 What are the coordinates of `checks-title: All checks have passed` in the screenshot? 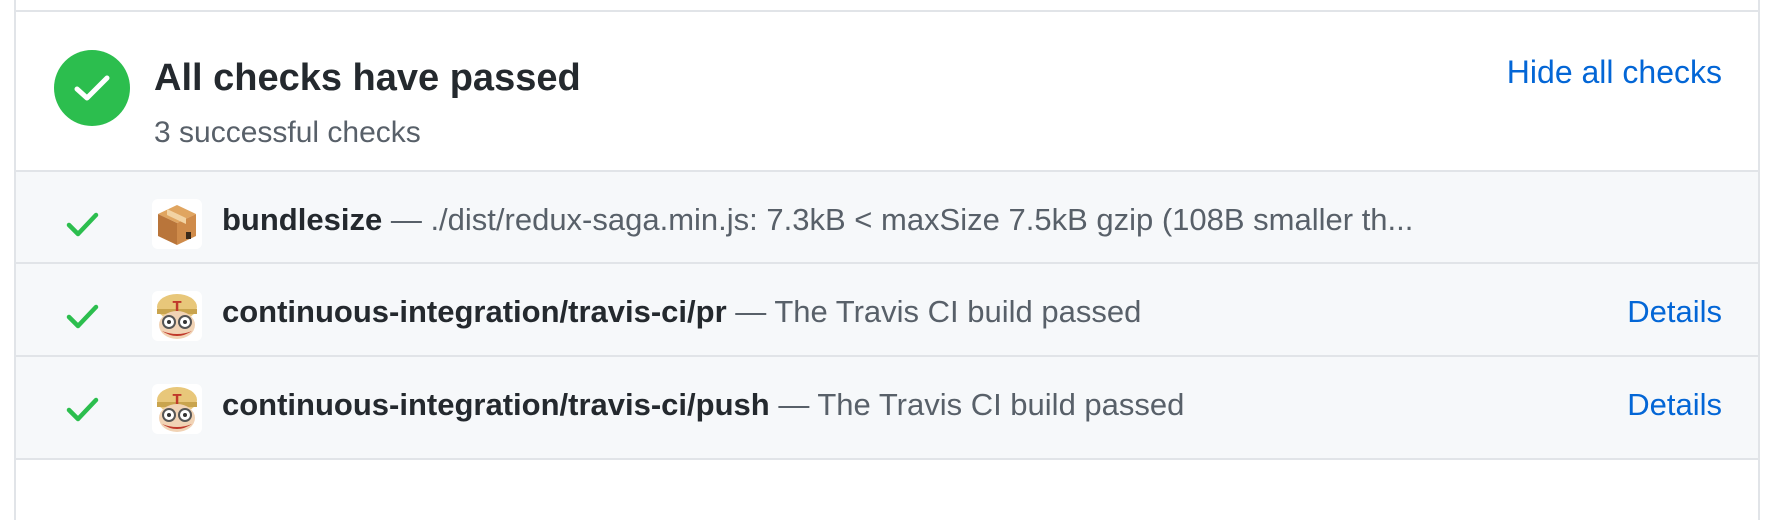 It's located at (367, 78).